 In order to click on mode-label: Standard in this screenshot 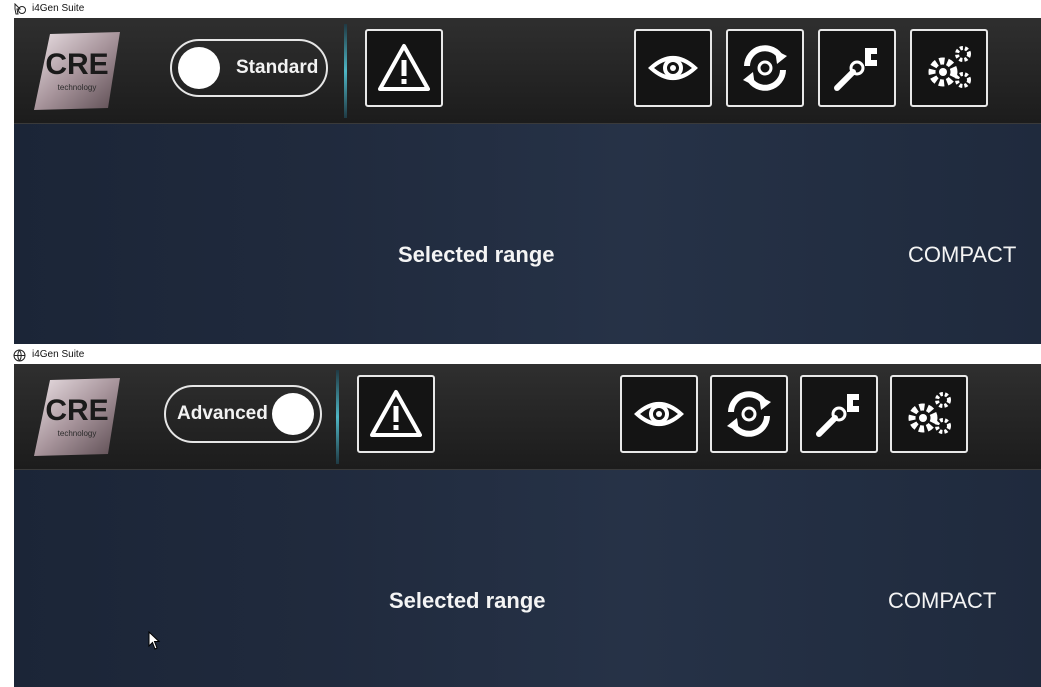, I will do `click(277, 67)`.